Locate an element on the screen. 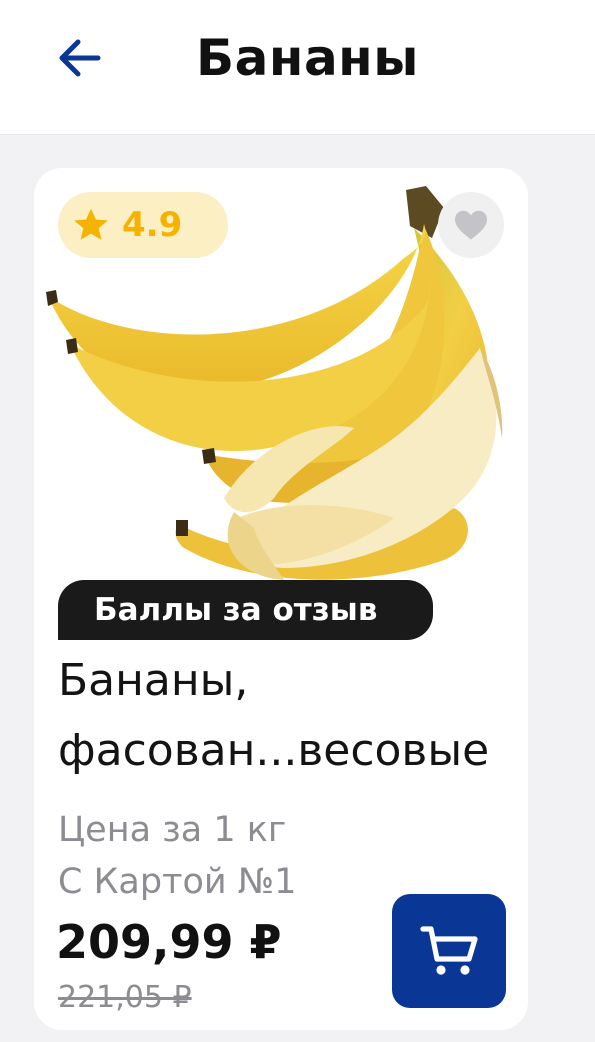 The image size is (595, 1042). product-name-line1: Бананы, is located at coordinates (153, 680).